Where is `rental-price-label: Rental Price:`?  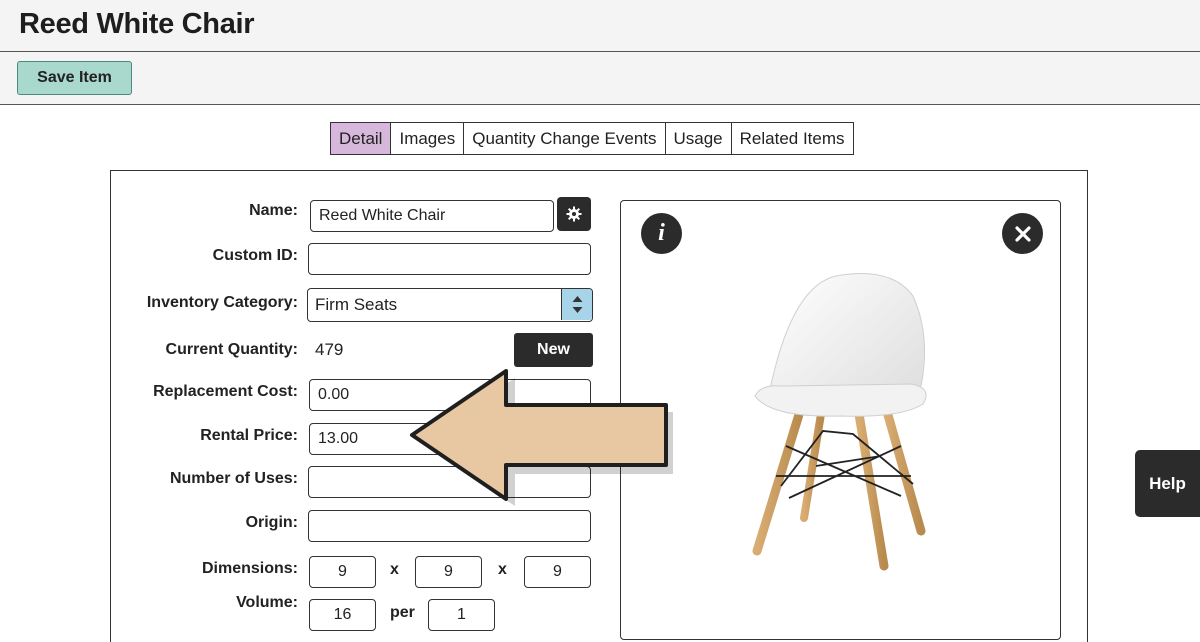 rental-price-label: Rental Price: is located at coordinates (249, 435).